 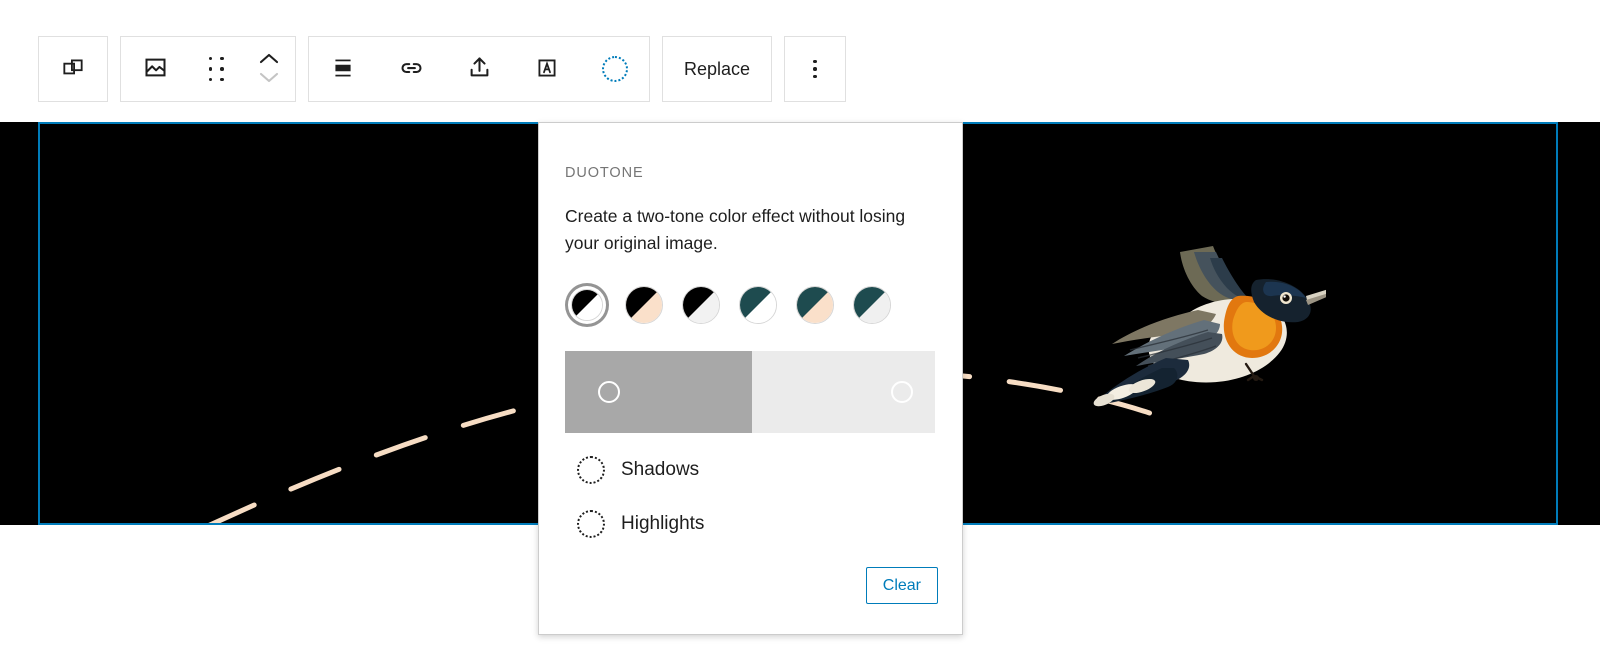 I want to click on clear-button: Clear, so click(x=901, y=585).